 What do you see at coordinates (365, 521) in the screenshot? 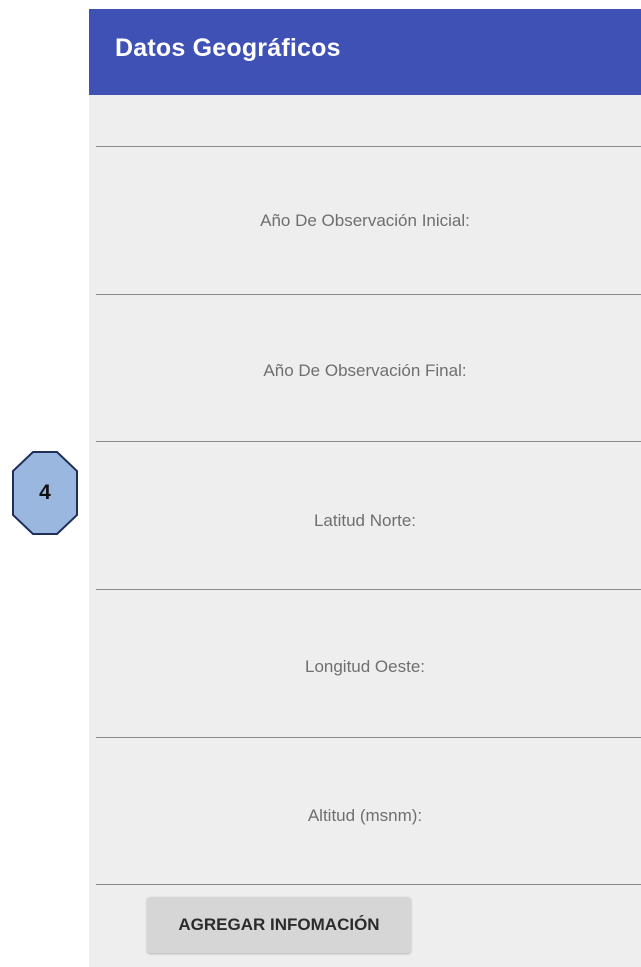
I see `field-label-north-latitude: Latitud Norte:` at bounding box center [365, 521].